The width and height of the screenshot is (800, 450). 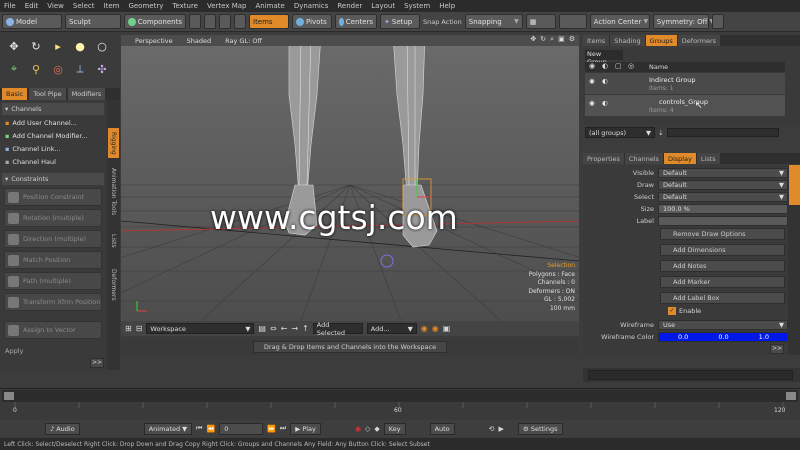 What do you see at coordinates (80, 46) in the screenshot?
I see `bulb-icon: ●` at bounding box center [80, 46].